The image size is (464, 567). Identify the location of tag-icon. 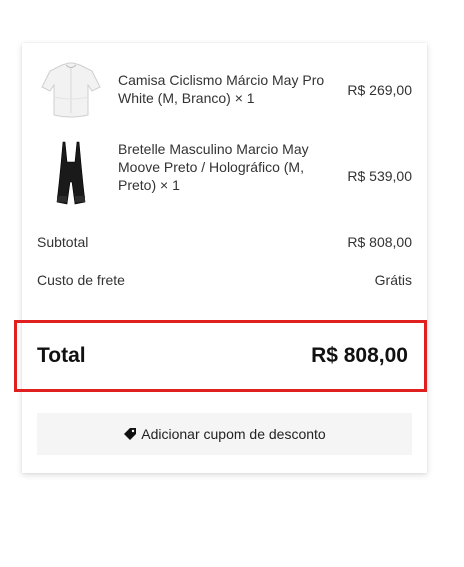
(130, 434).